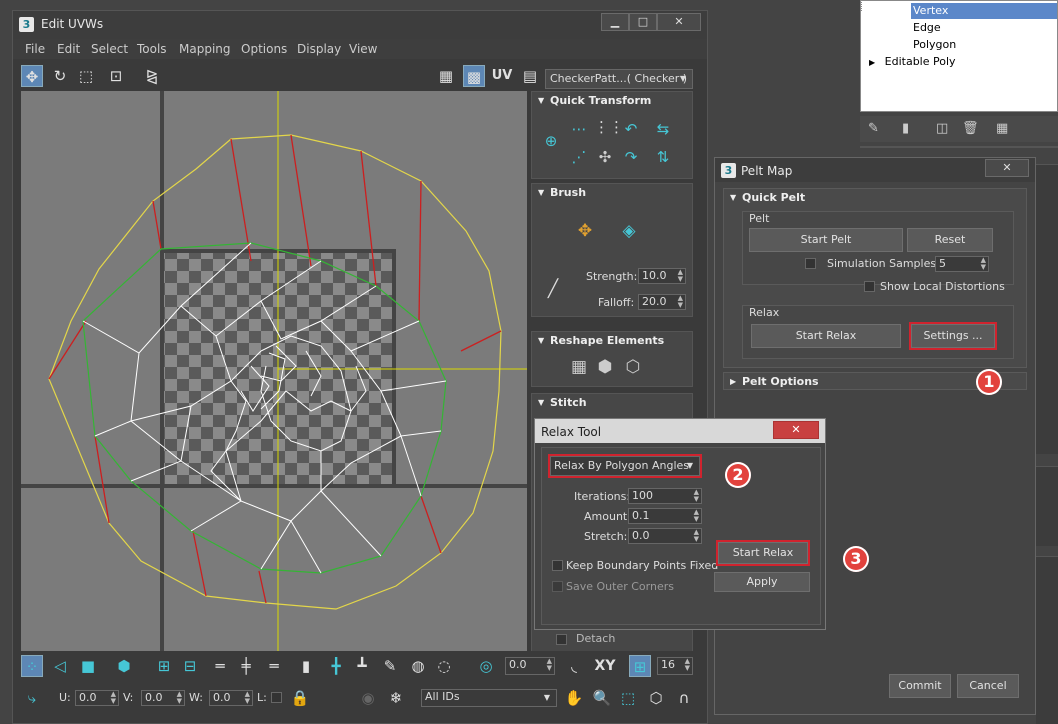  Describe the element at coordinates (585, 231) in the screenshot. I see `paint-move-icon: ✥` at that location.